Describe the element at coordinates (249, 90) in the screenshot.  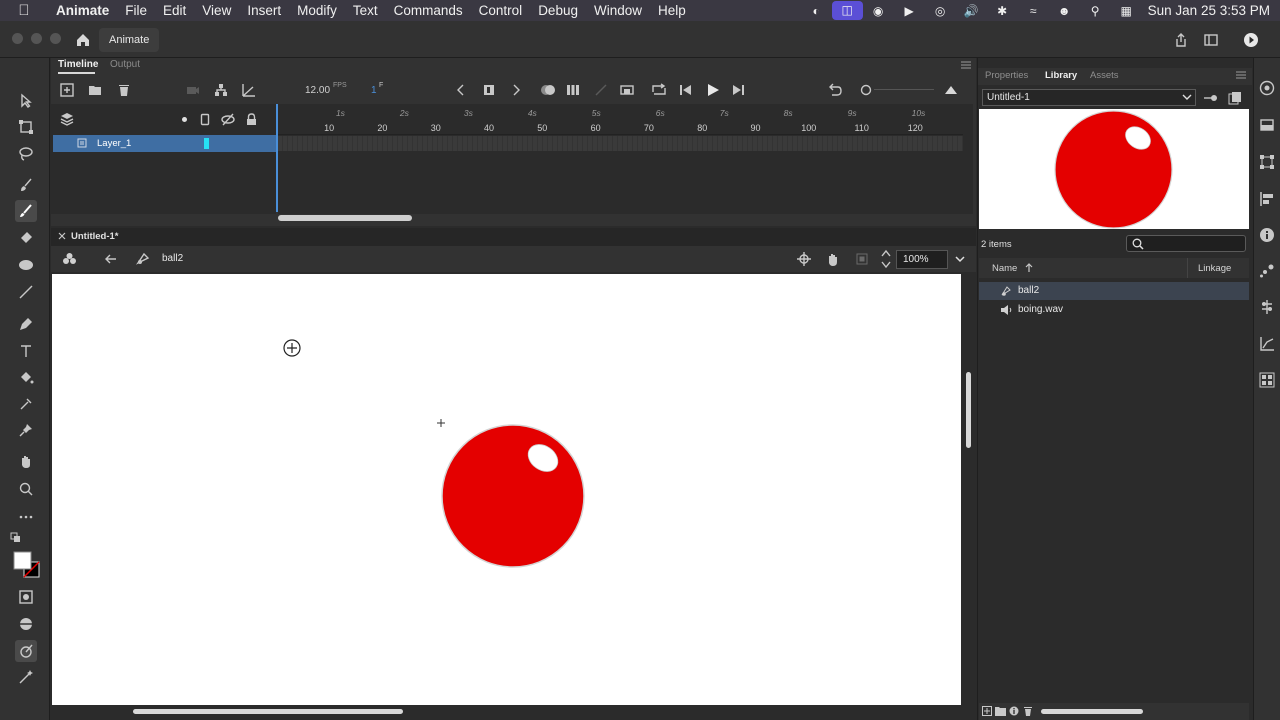
I see `layer-depth-icon` at that location.